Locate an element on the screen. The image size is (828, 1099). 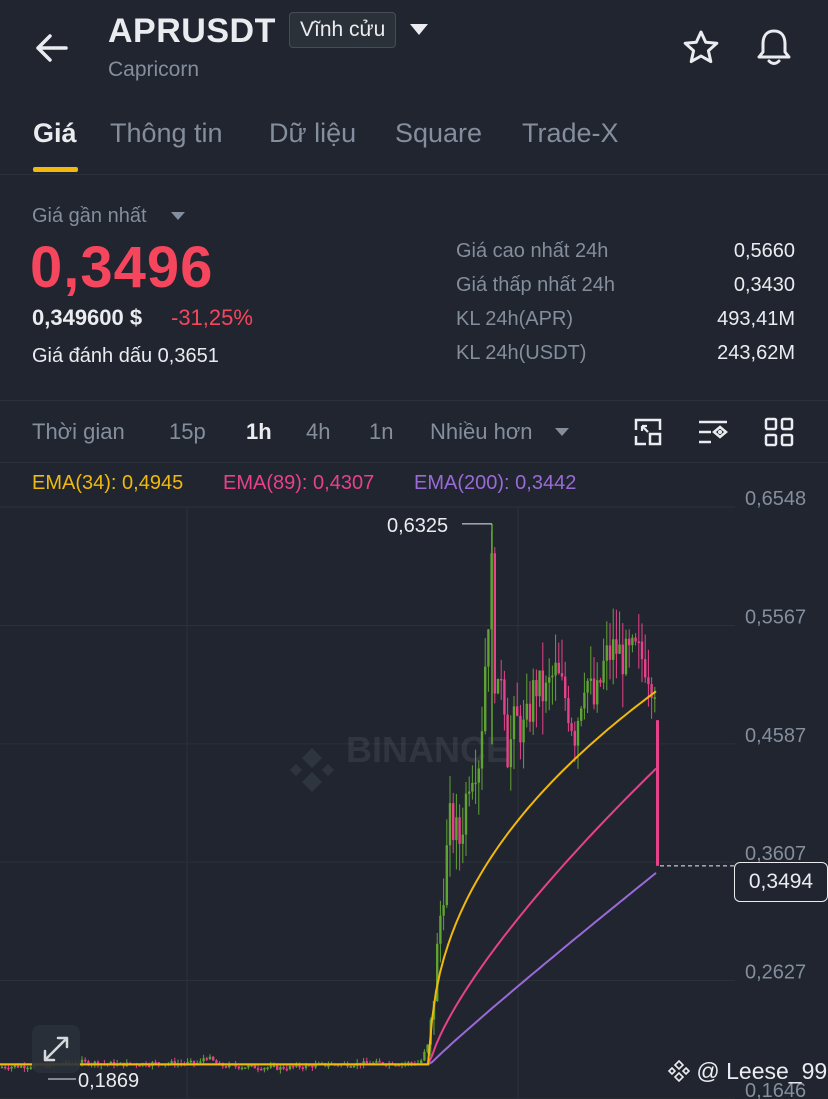
bell-icon is located at coordinates (774, 47).